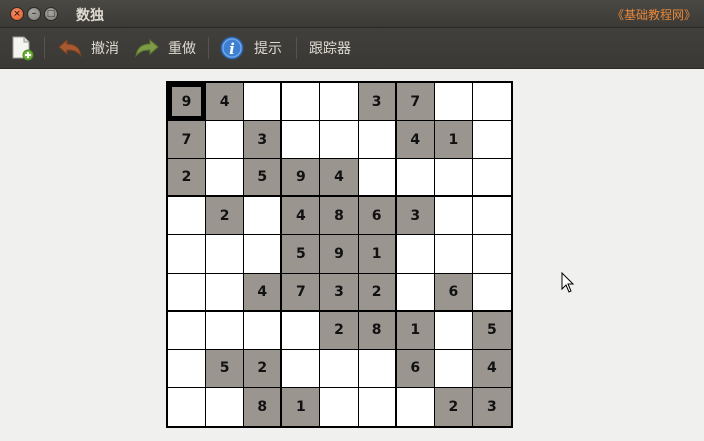  Describe the element at coordinates (352, 14) in the screenshot. I see `title-bar: × – □ 数独 《基础教程网》` at that location.